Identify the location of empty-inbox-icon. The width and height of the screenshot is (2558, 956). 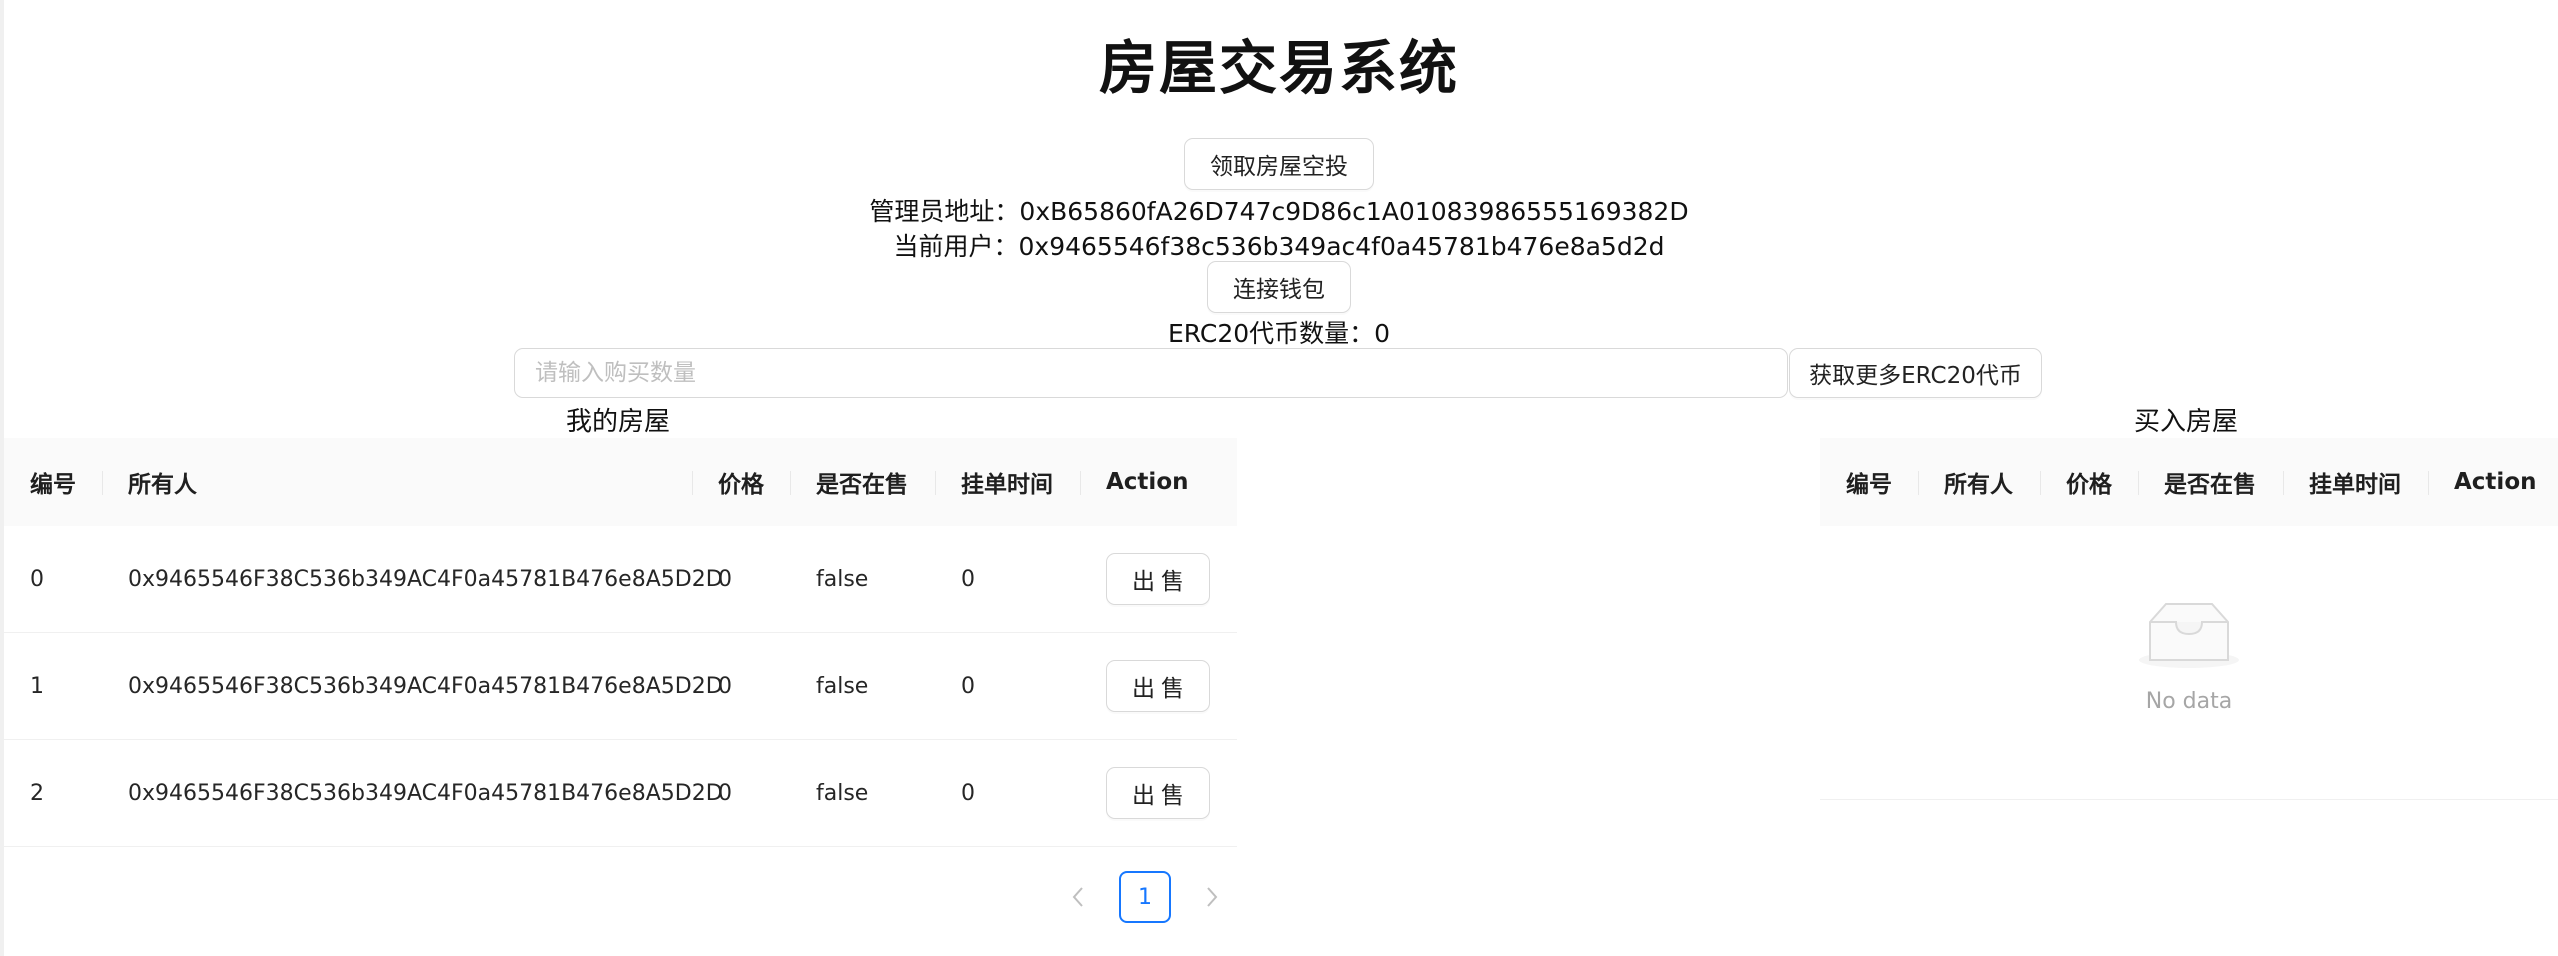
(2189, 635).